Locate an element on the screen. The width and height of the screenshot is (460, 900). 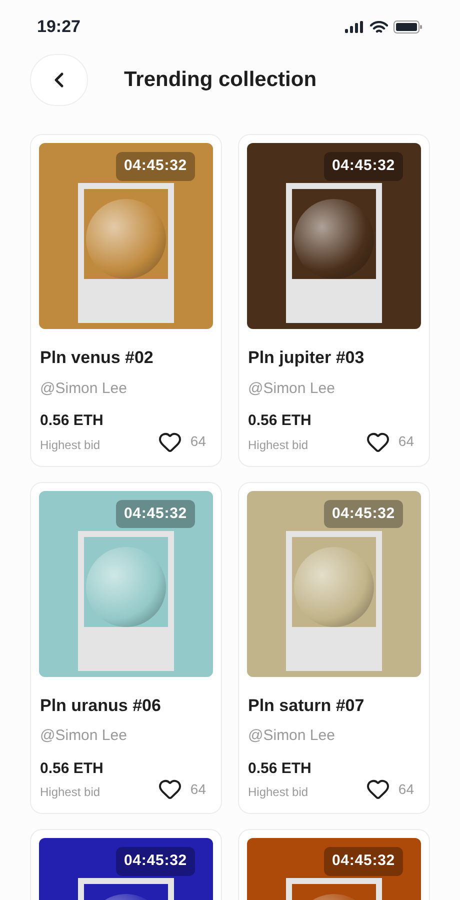
wifi-icon is located at coordinates (379, 27).